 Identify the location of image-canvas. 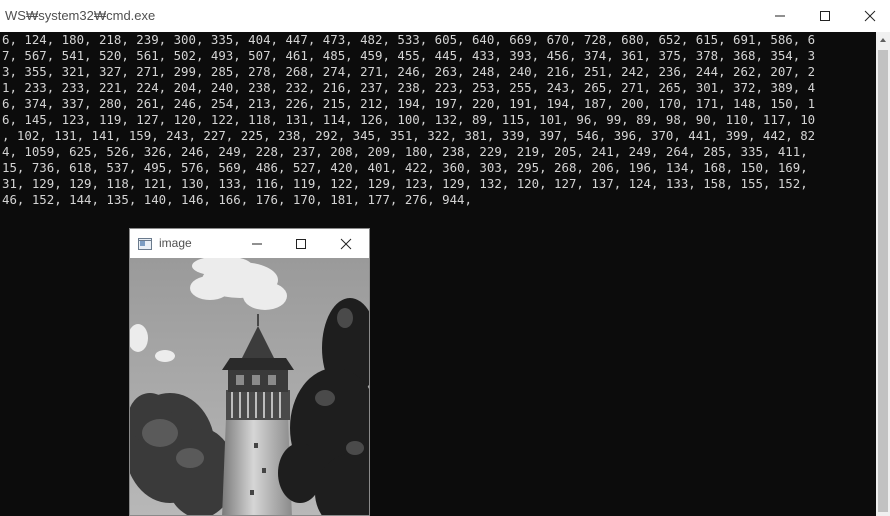
(249, 386).